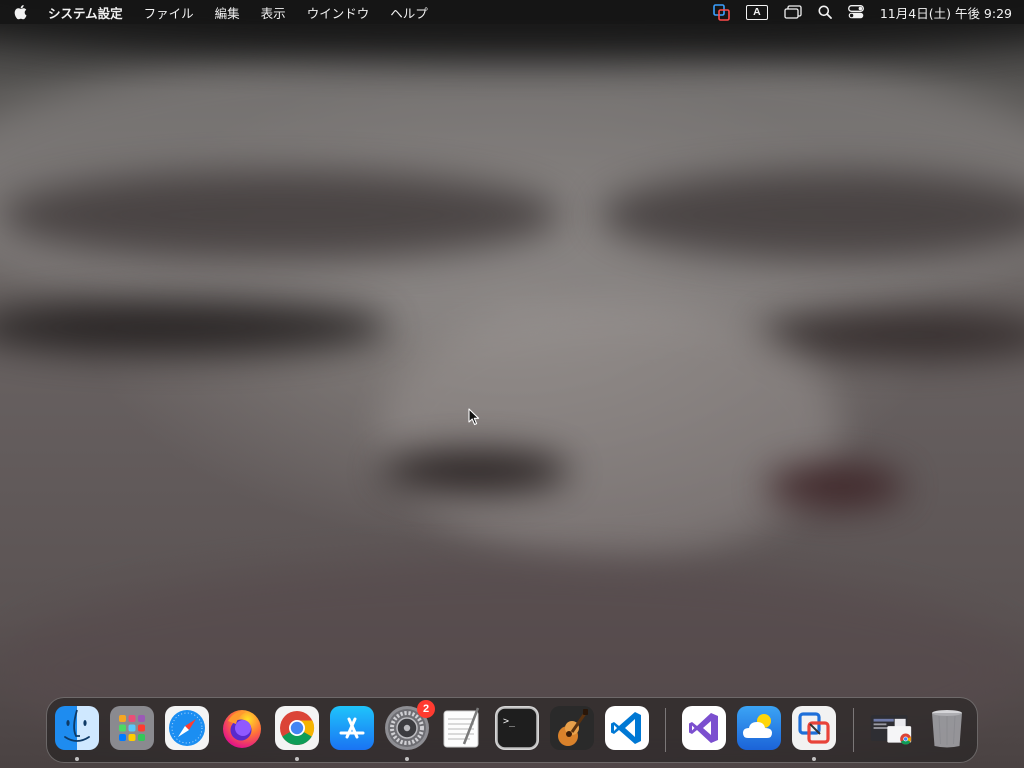  What do you see at coordinates (21, 12) in the screenshot?
I see `apple-menu-icon` at bounding box center [21, 12].